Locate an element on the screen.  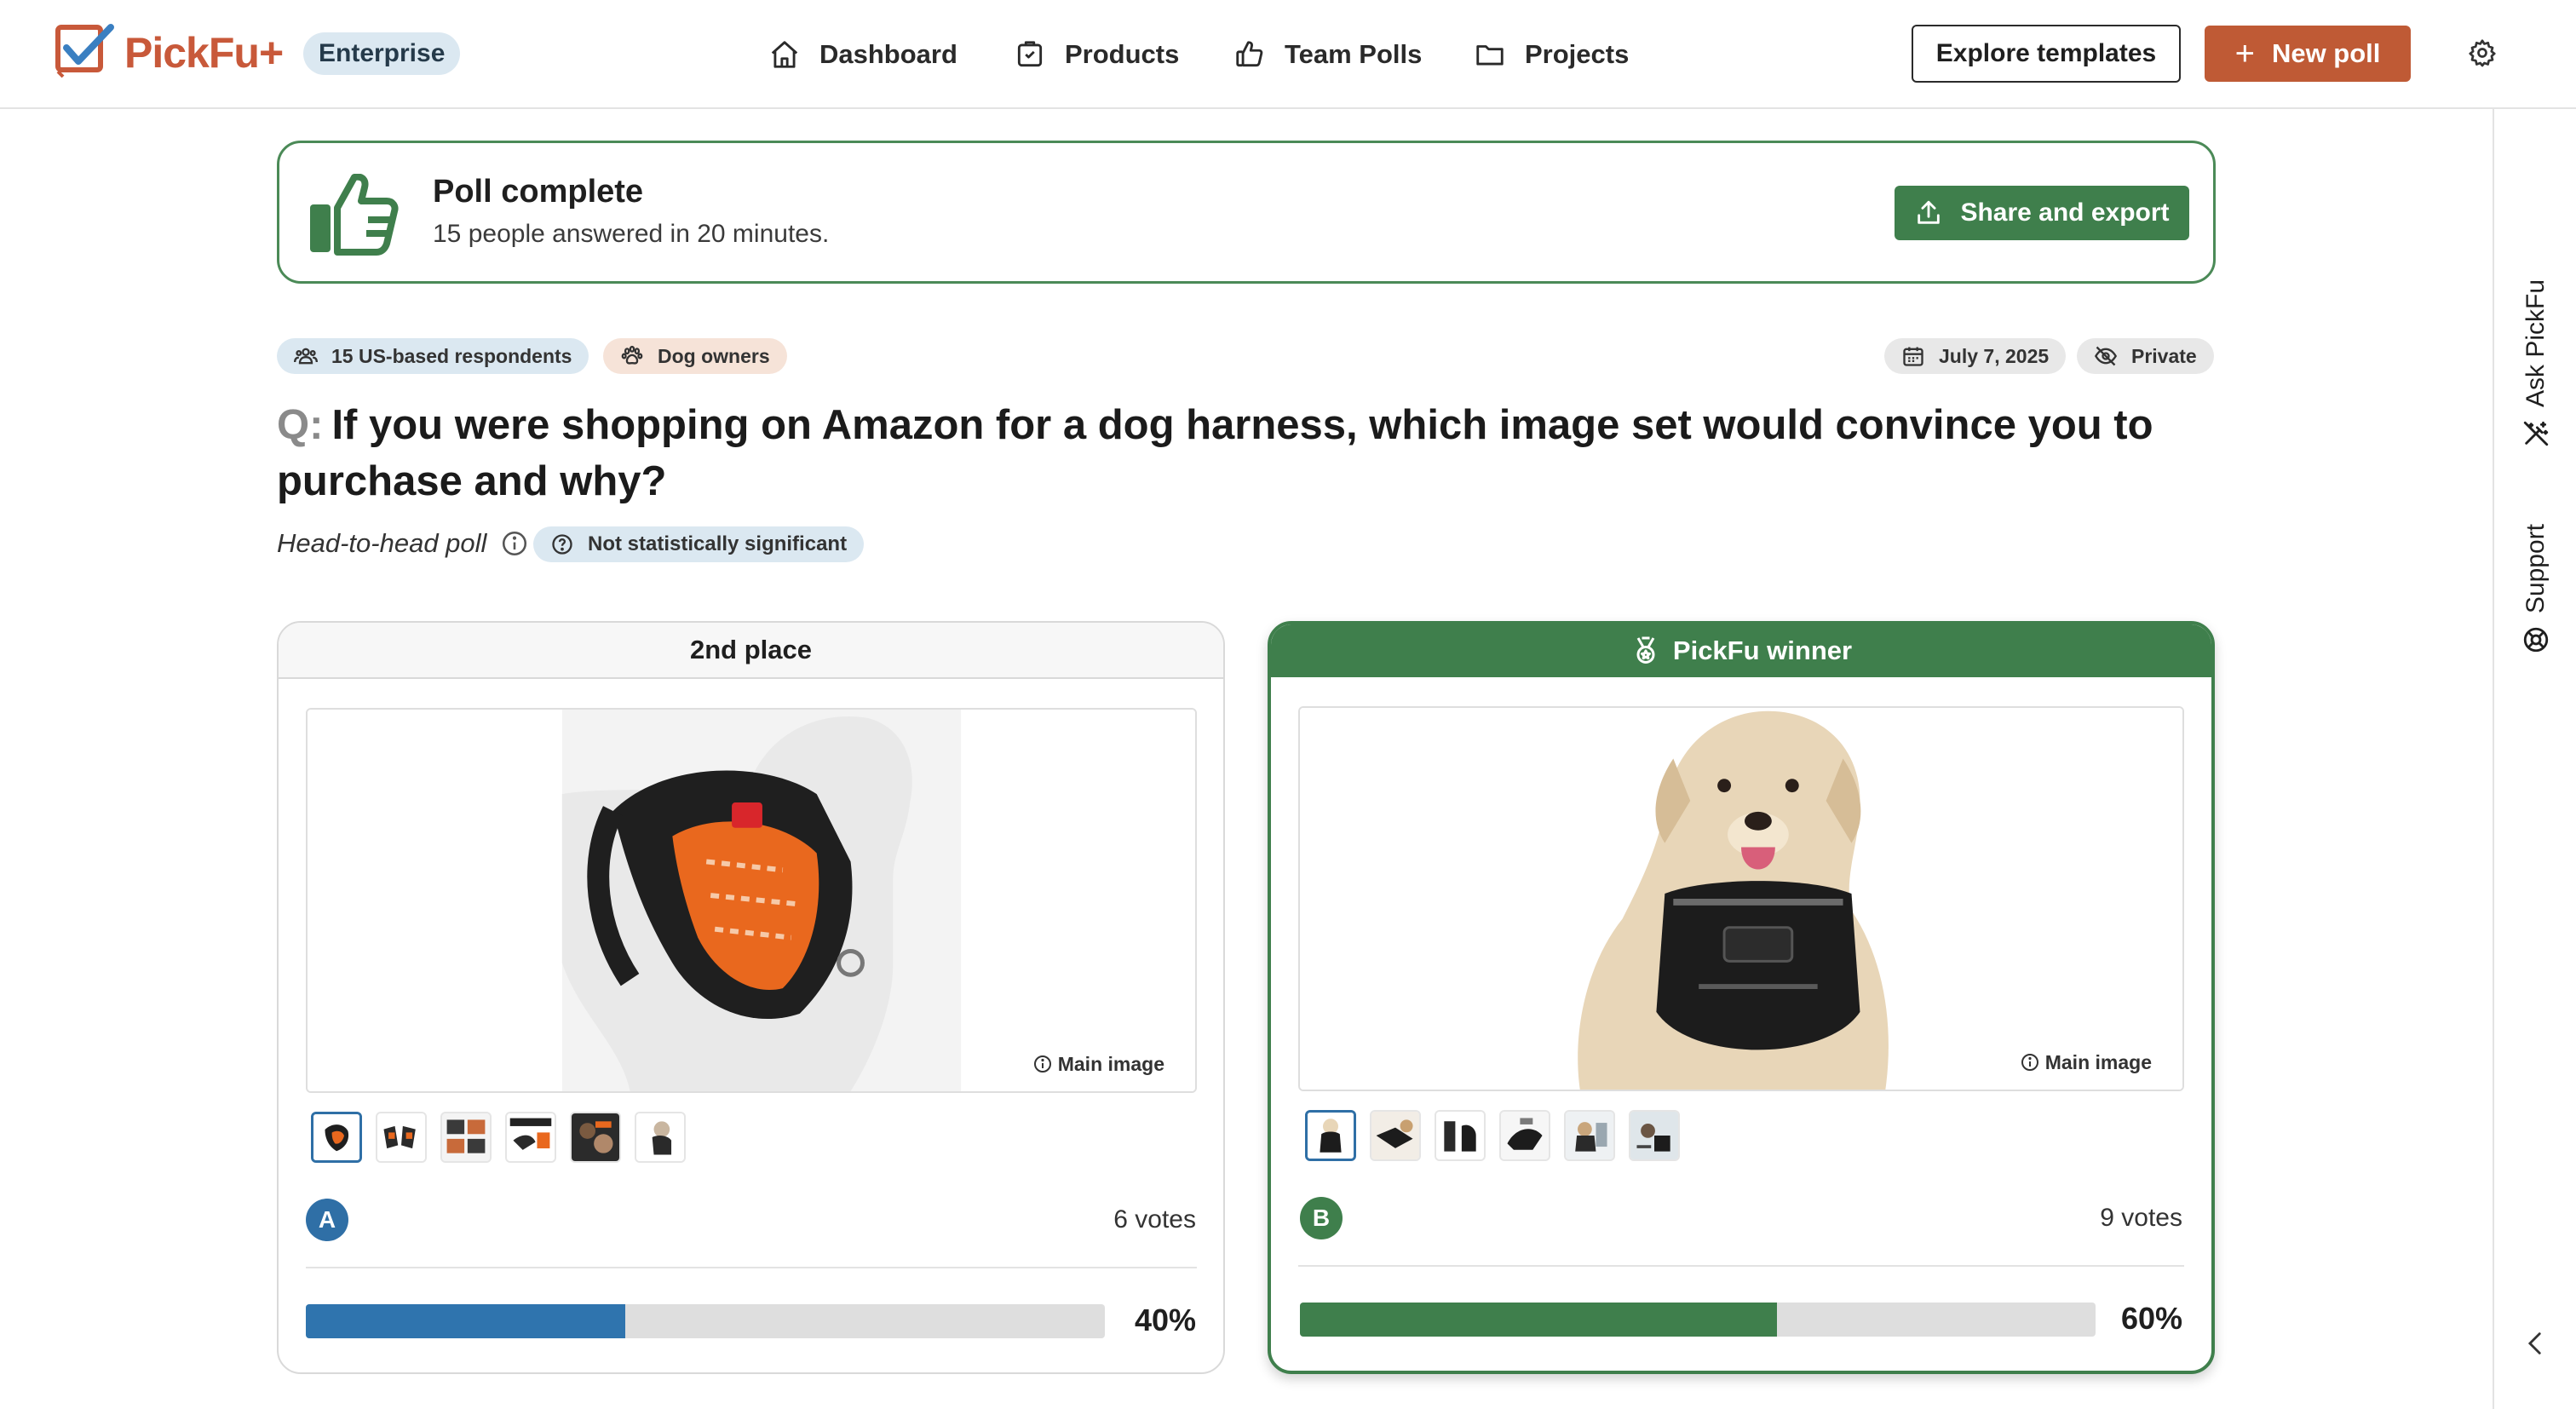
nav-projects-label: Projects is located at coordinates (1578, 54).